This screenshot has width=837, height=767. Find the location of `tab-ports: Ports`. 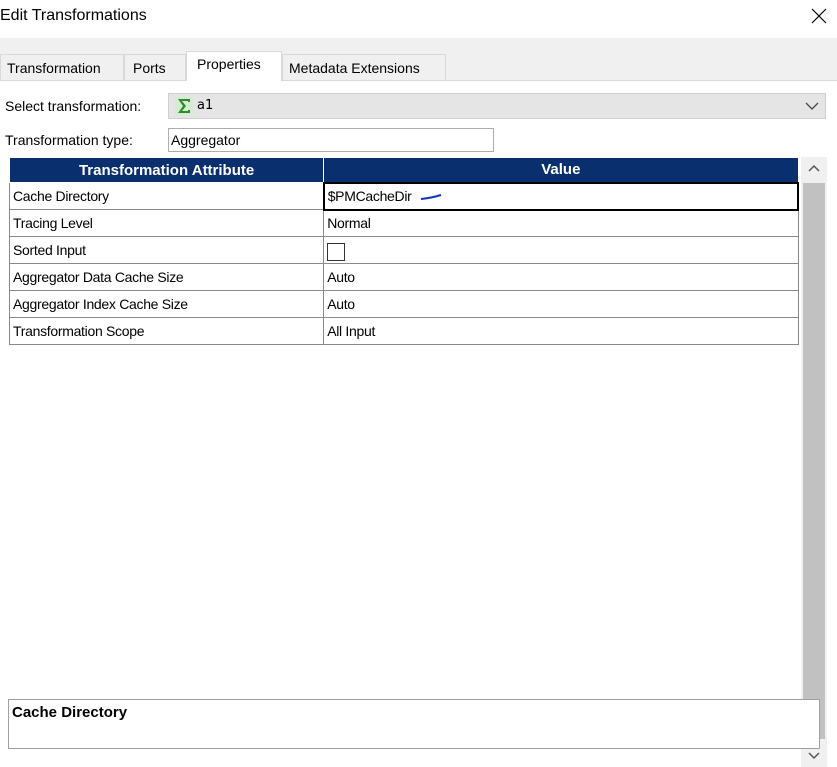

tab-ports: Ports is located at coordinates (155, 67).